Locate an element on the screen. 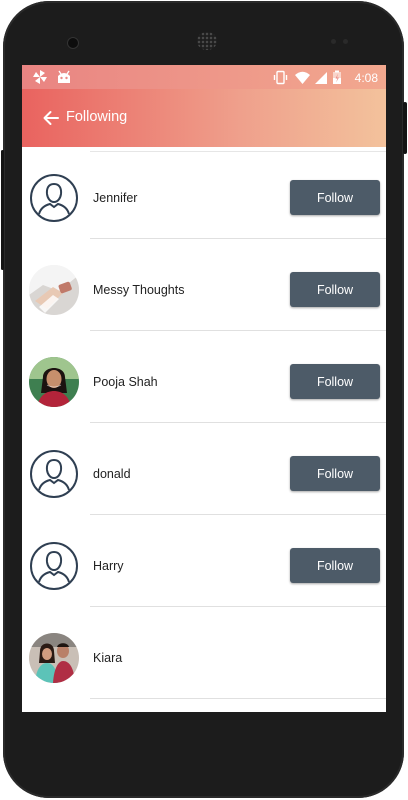  app-bar: Following is located at coordinates (204, 118).